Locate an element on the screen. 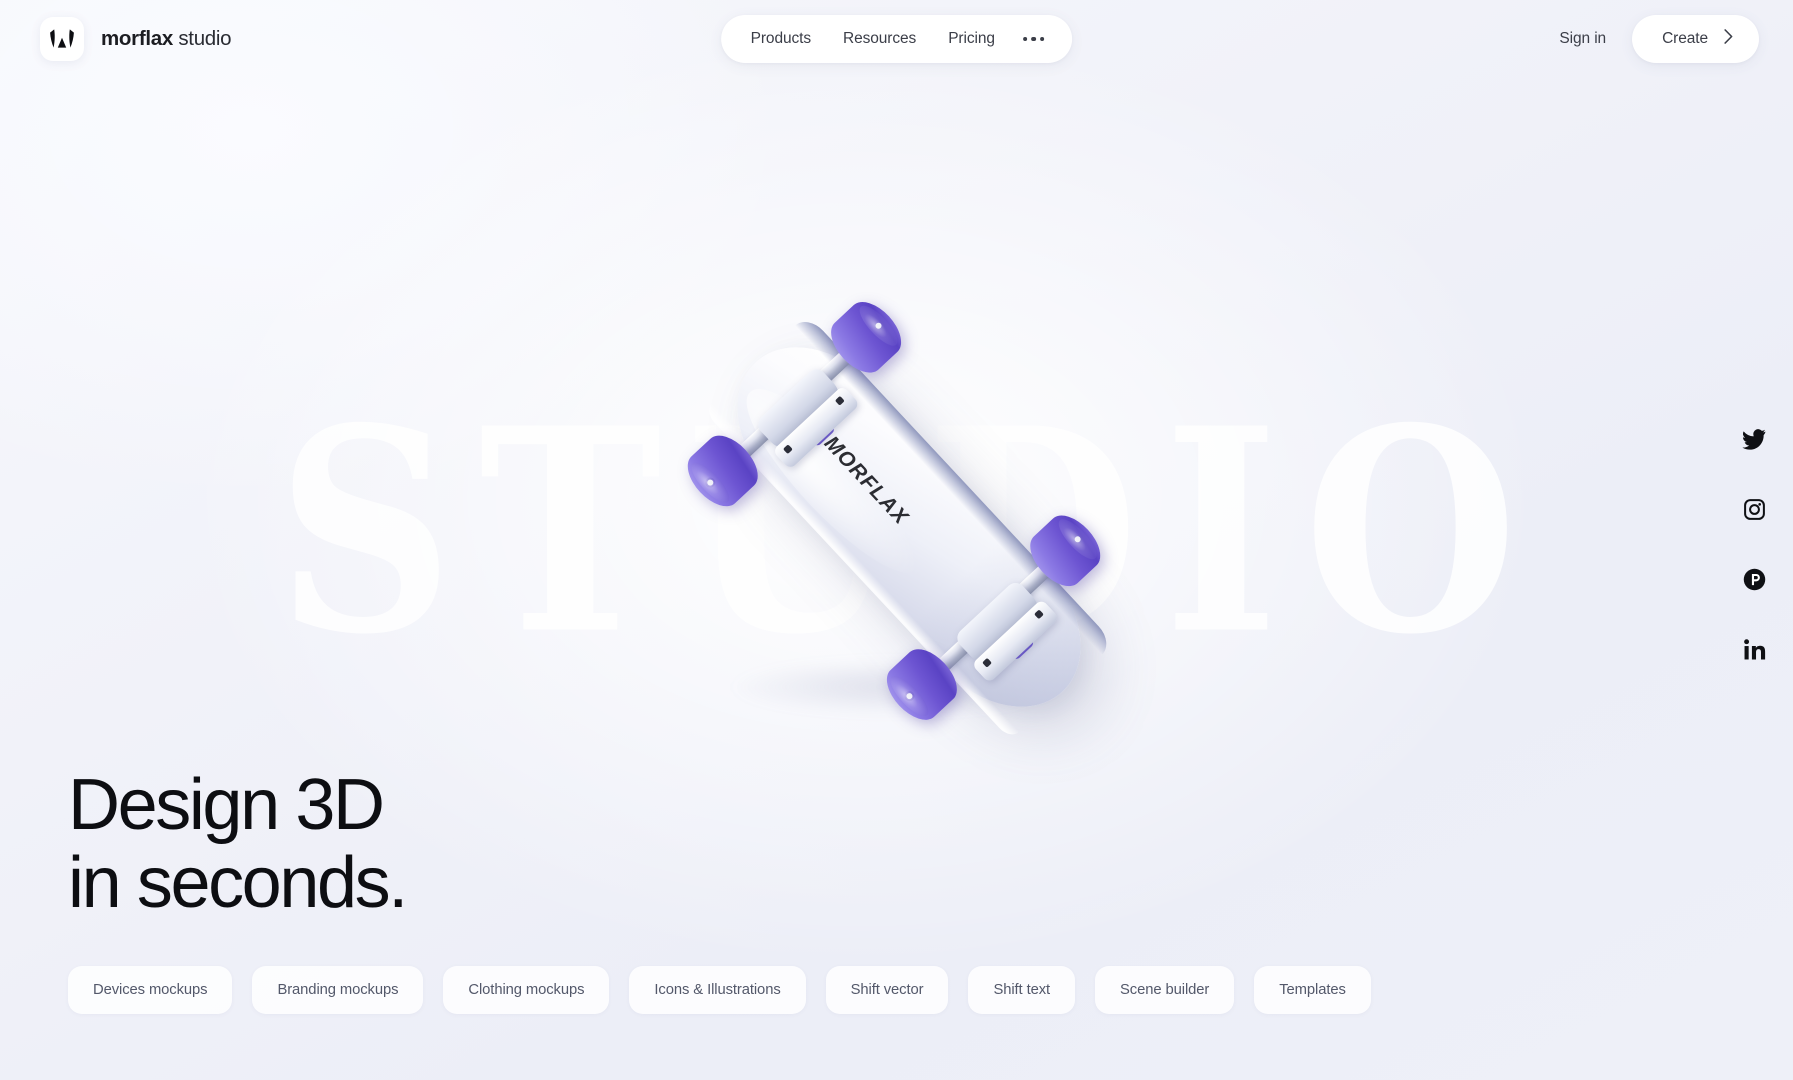  chip-icons-illustrations: Icons & Illustrations is located at coordinates (717, 990).